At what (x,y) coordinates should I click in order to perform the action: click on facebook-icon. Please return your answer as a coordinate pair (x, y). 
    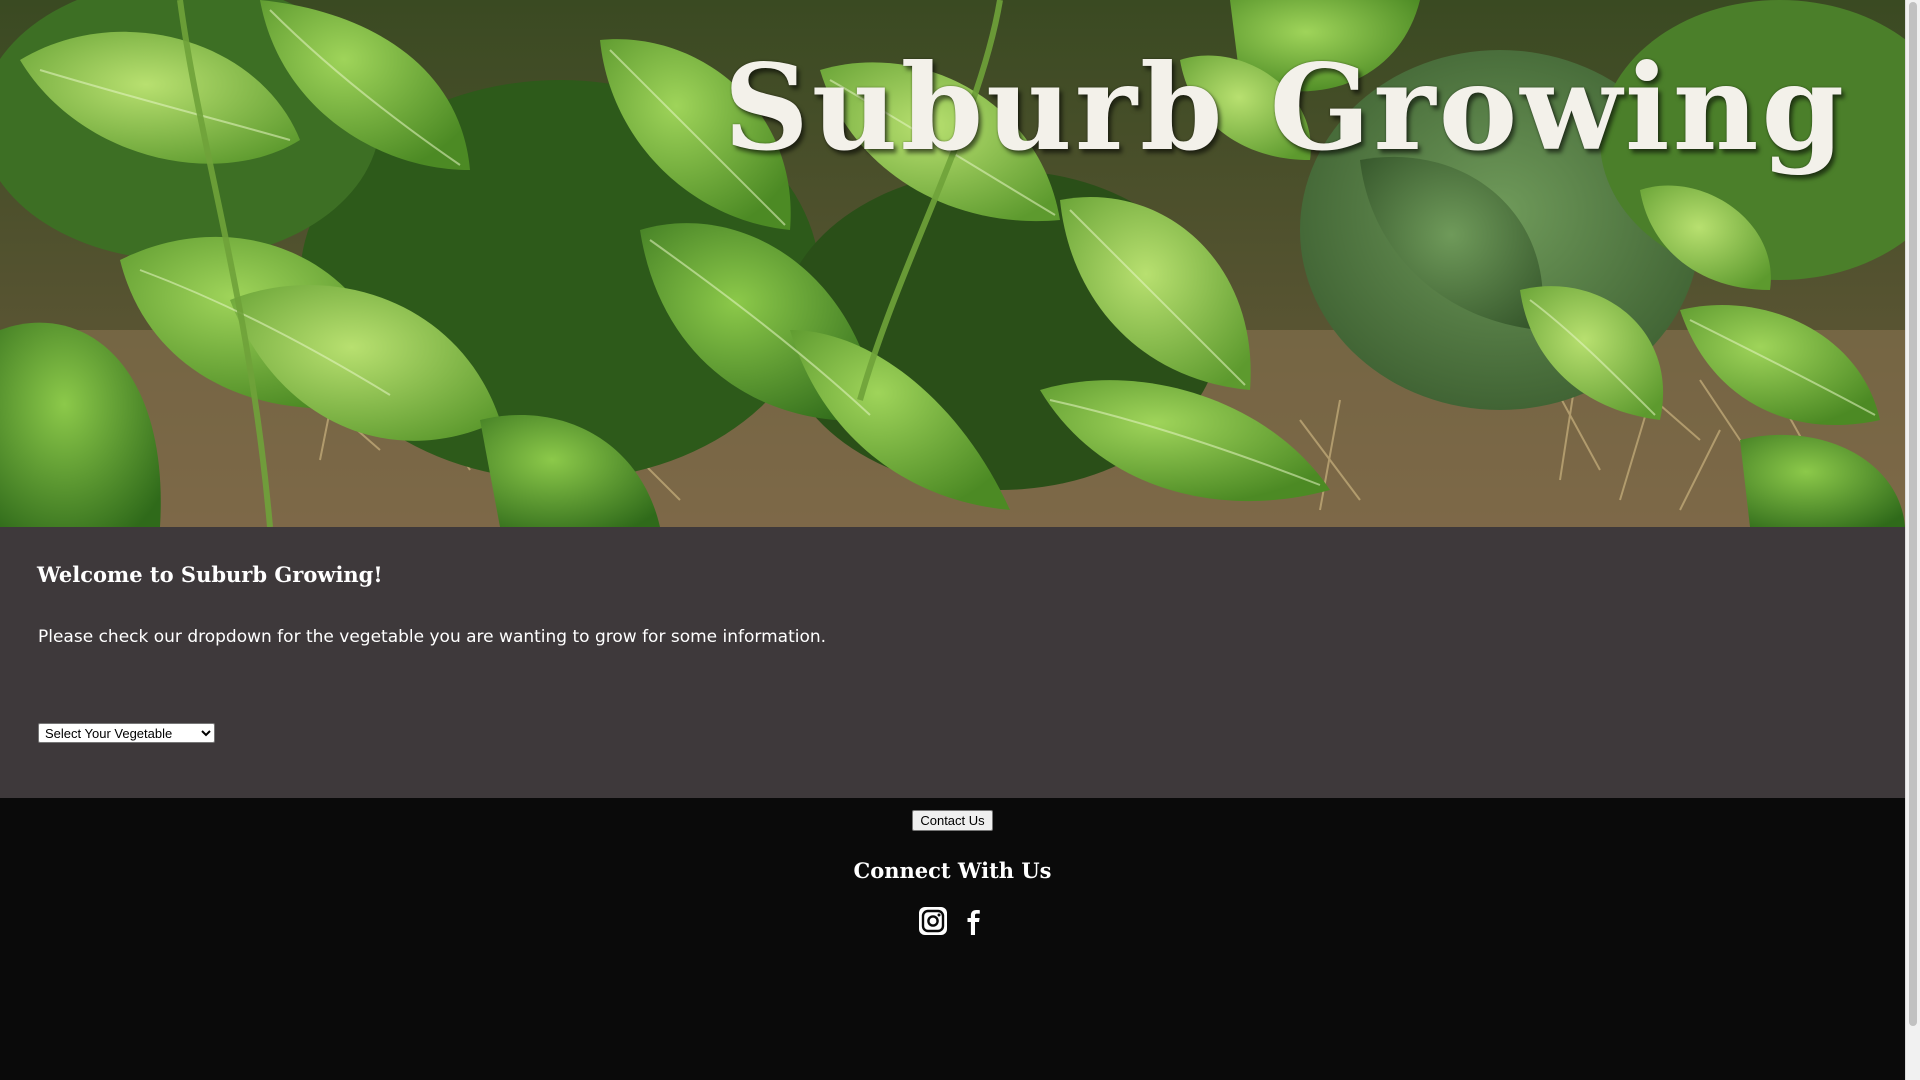
    Looking at the image, I should click on (973, 921).